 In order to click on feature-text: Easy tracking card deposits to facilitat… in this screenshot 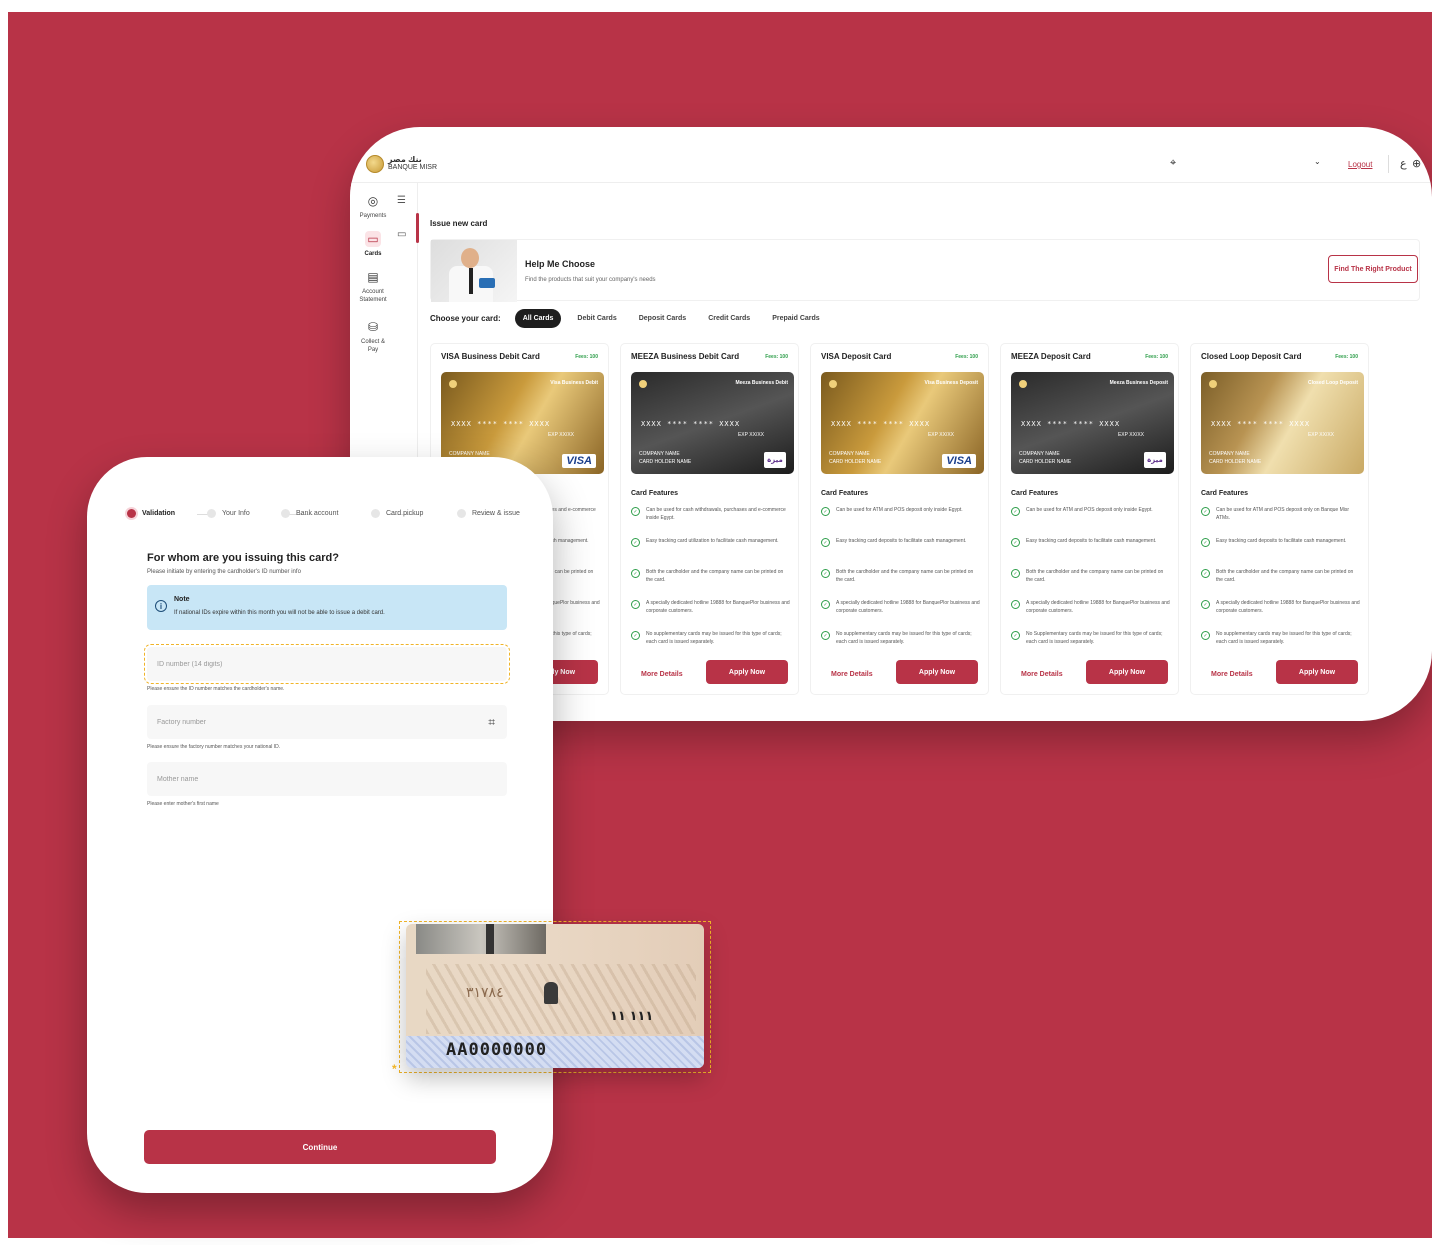, I will do `click(1281, 541)`.